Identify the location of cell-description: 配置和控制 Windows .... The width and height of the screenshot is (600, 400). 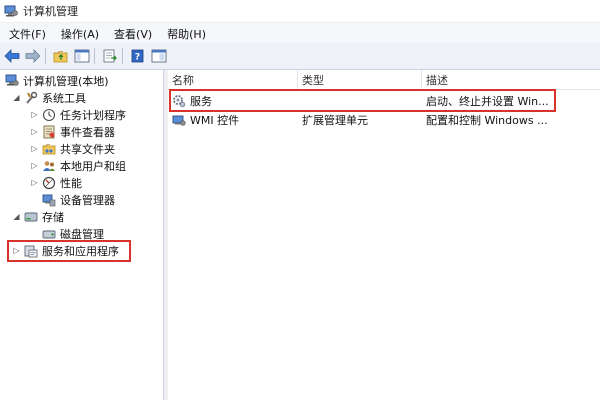
(487, 120).